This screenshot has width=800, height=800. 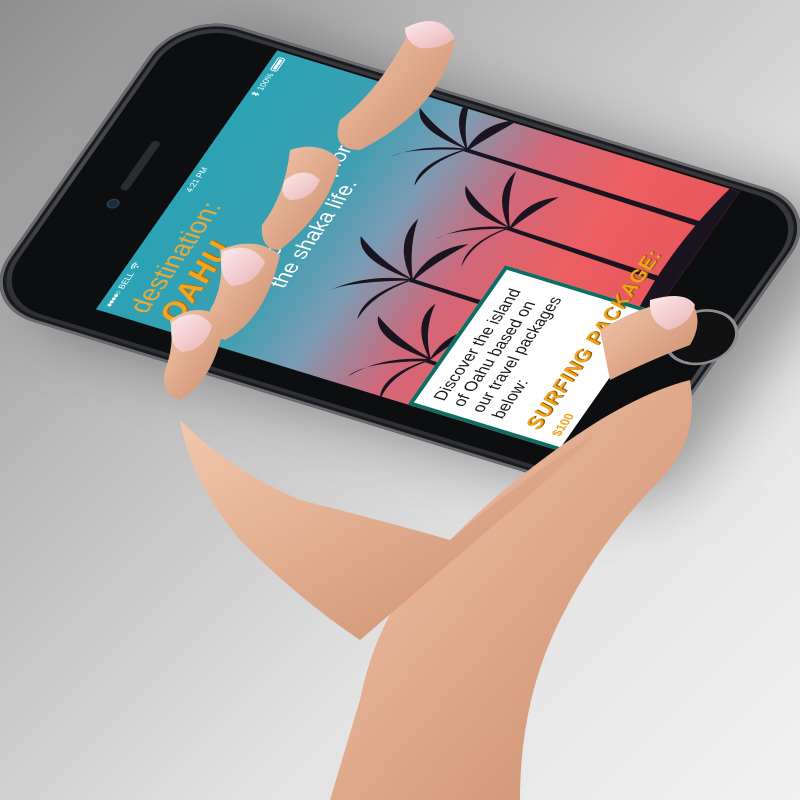 I want to click on battery-icon, so click(x=277, y=64).